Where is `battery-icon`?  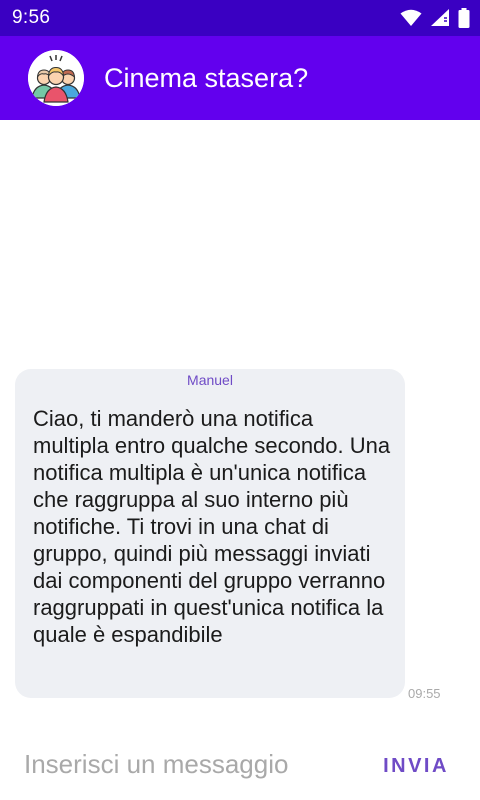 battery-icon is located at coordinates (464, 18).